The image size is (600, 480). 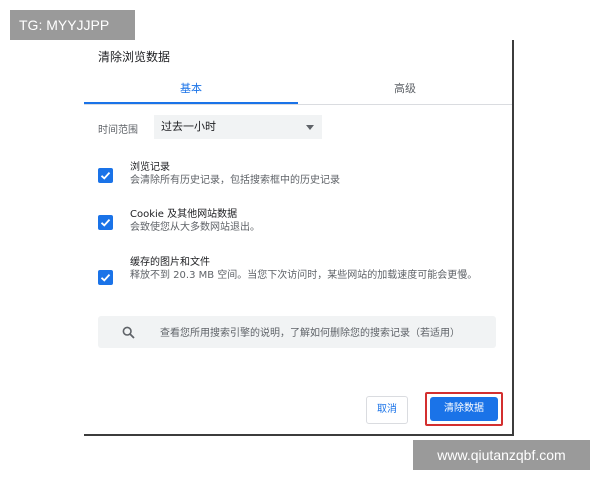 I want to click on time-range-value: 过去一小时, so click(x=188, y=126).